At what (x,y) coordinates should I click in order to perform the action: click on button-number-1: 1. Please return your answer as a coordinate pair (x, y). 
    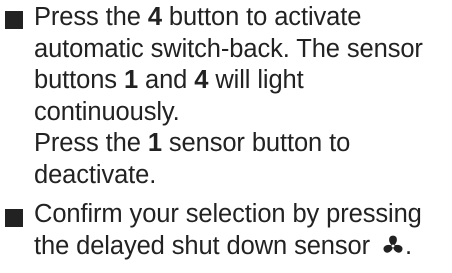
    Looking at the image, I should click on (131, 80).